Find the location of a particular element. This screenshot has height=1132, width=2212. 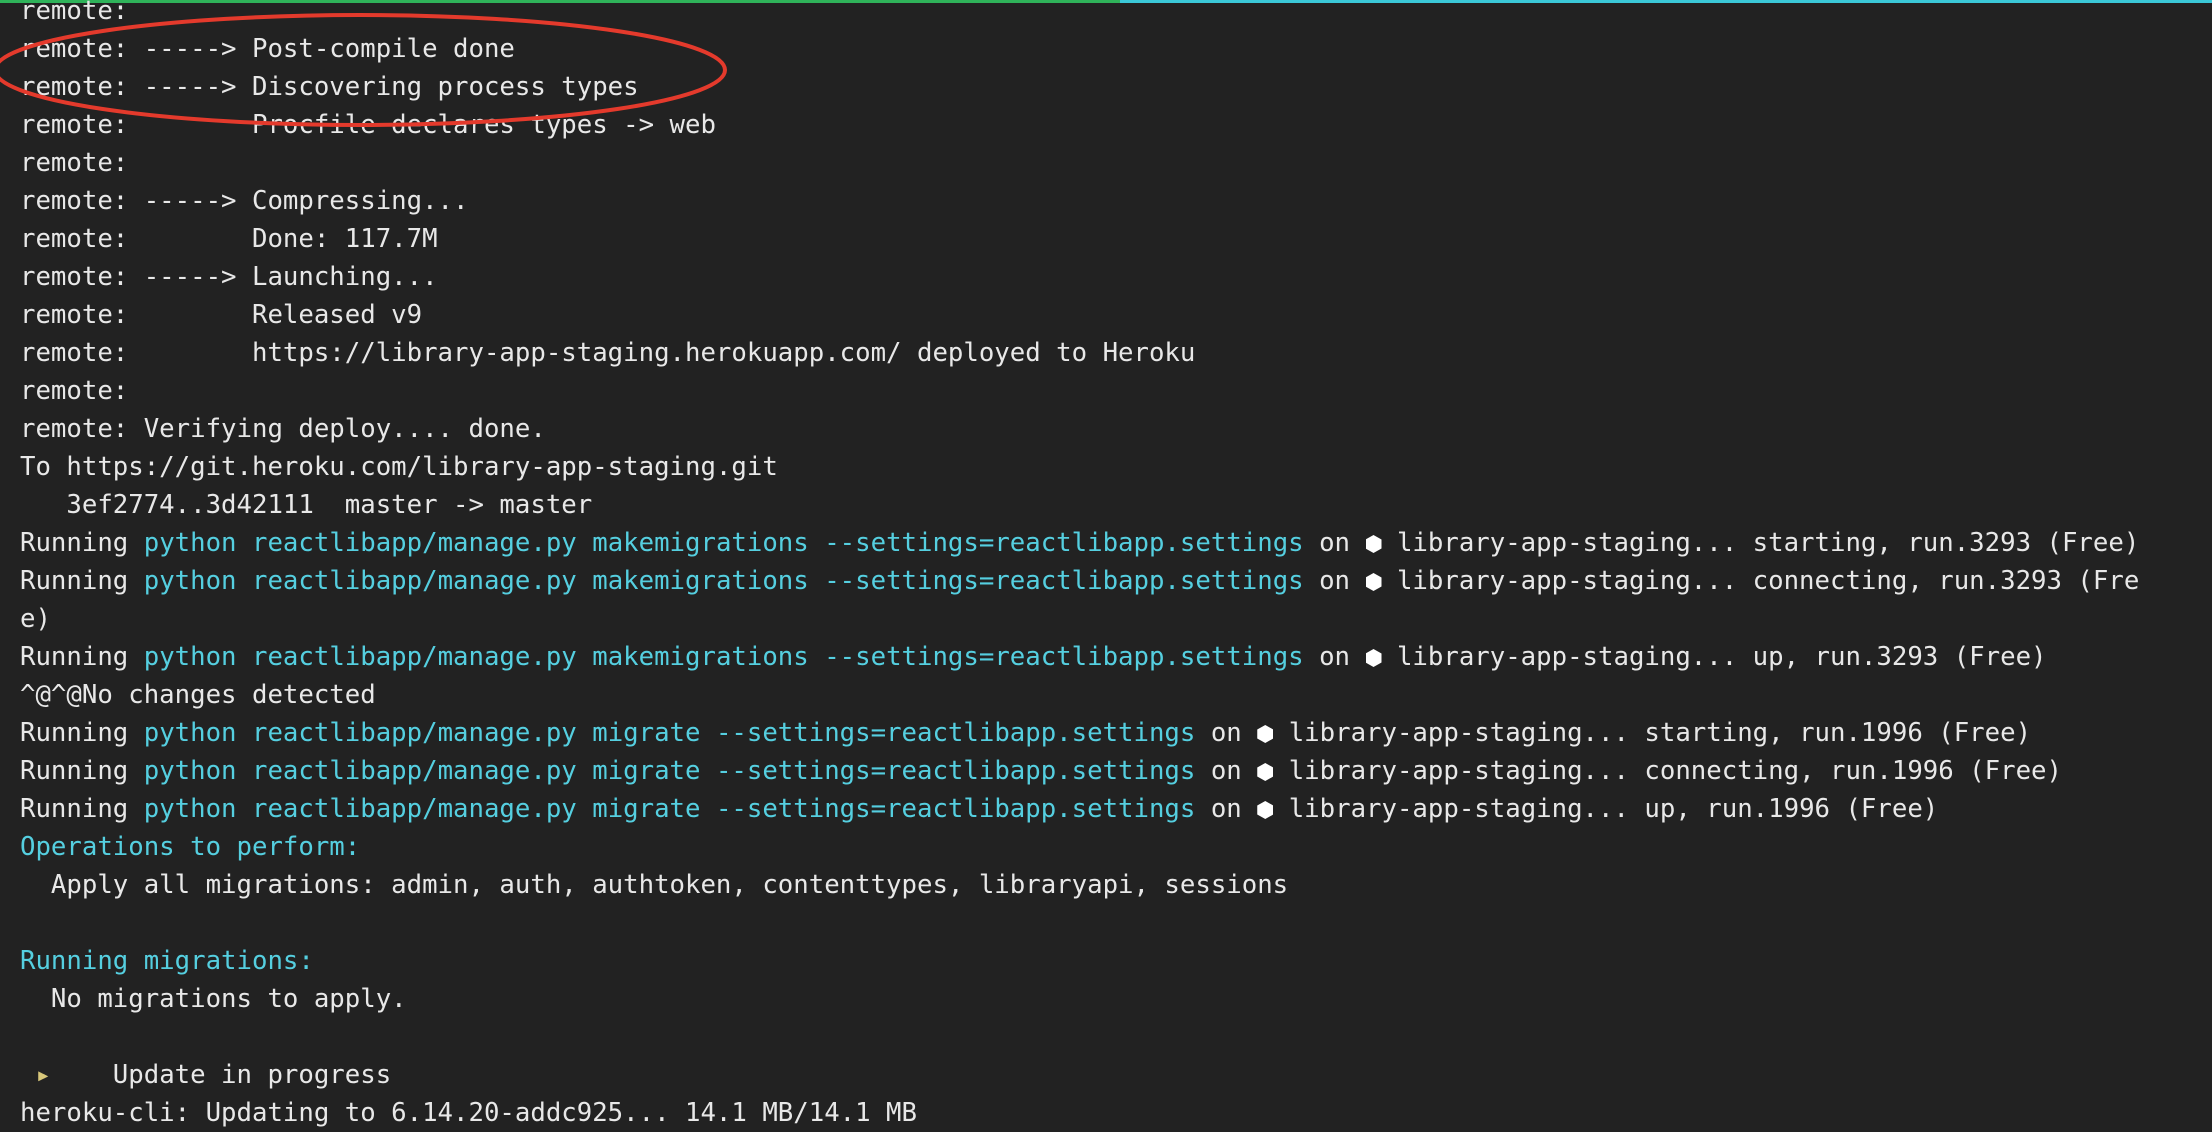

terminal-line: remote: Done: 117.7M is located at coordinates (229, 239).